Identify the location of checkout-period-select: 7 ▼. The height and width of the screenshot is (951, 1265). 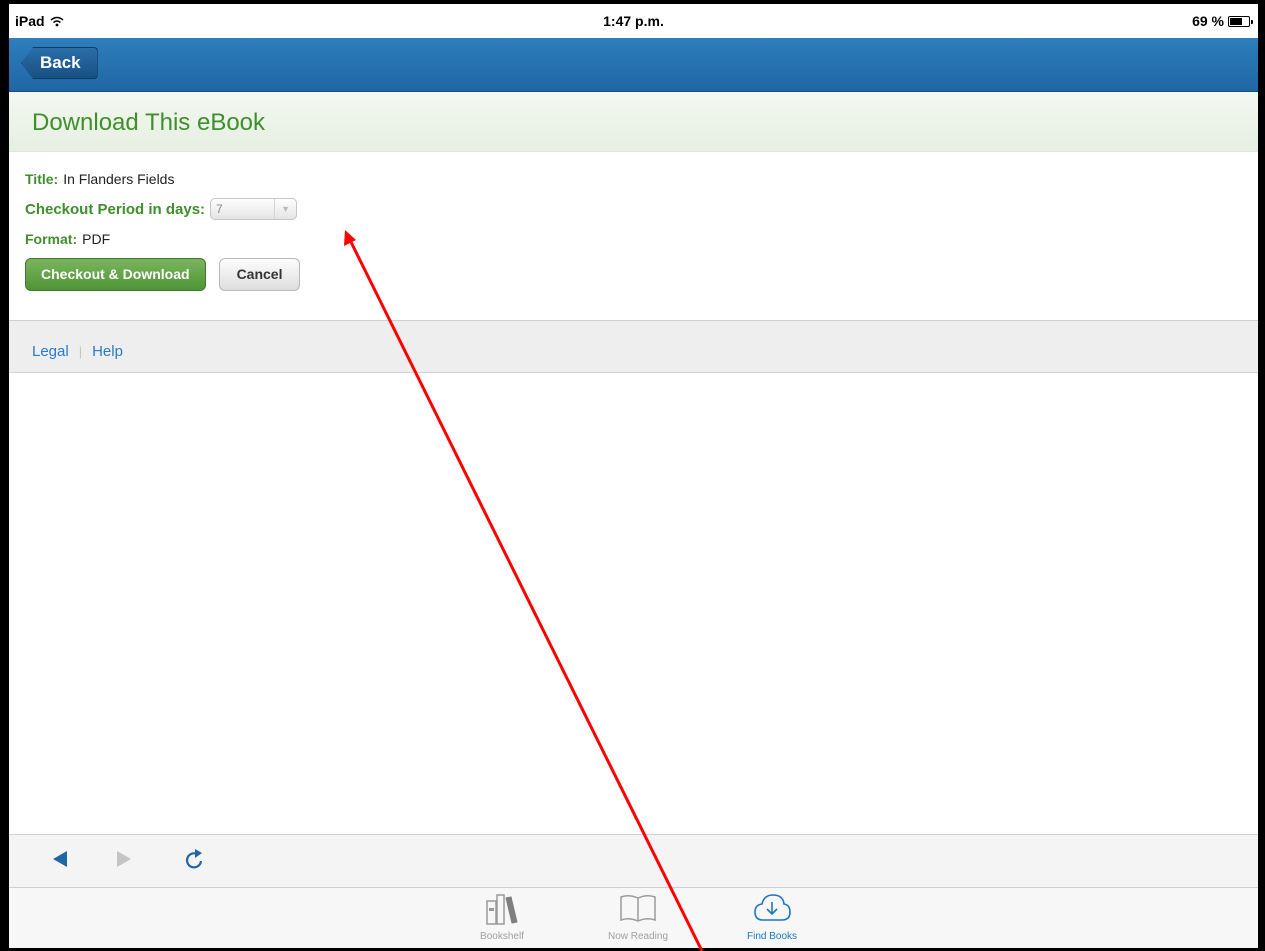
(254, 209).